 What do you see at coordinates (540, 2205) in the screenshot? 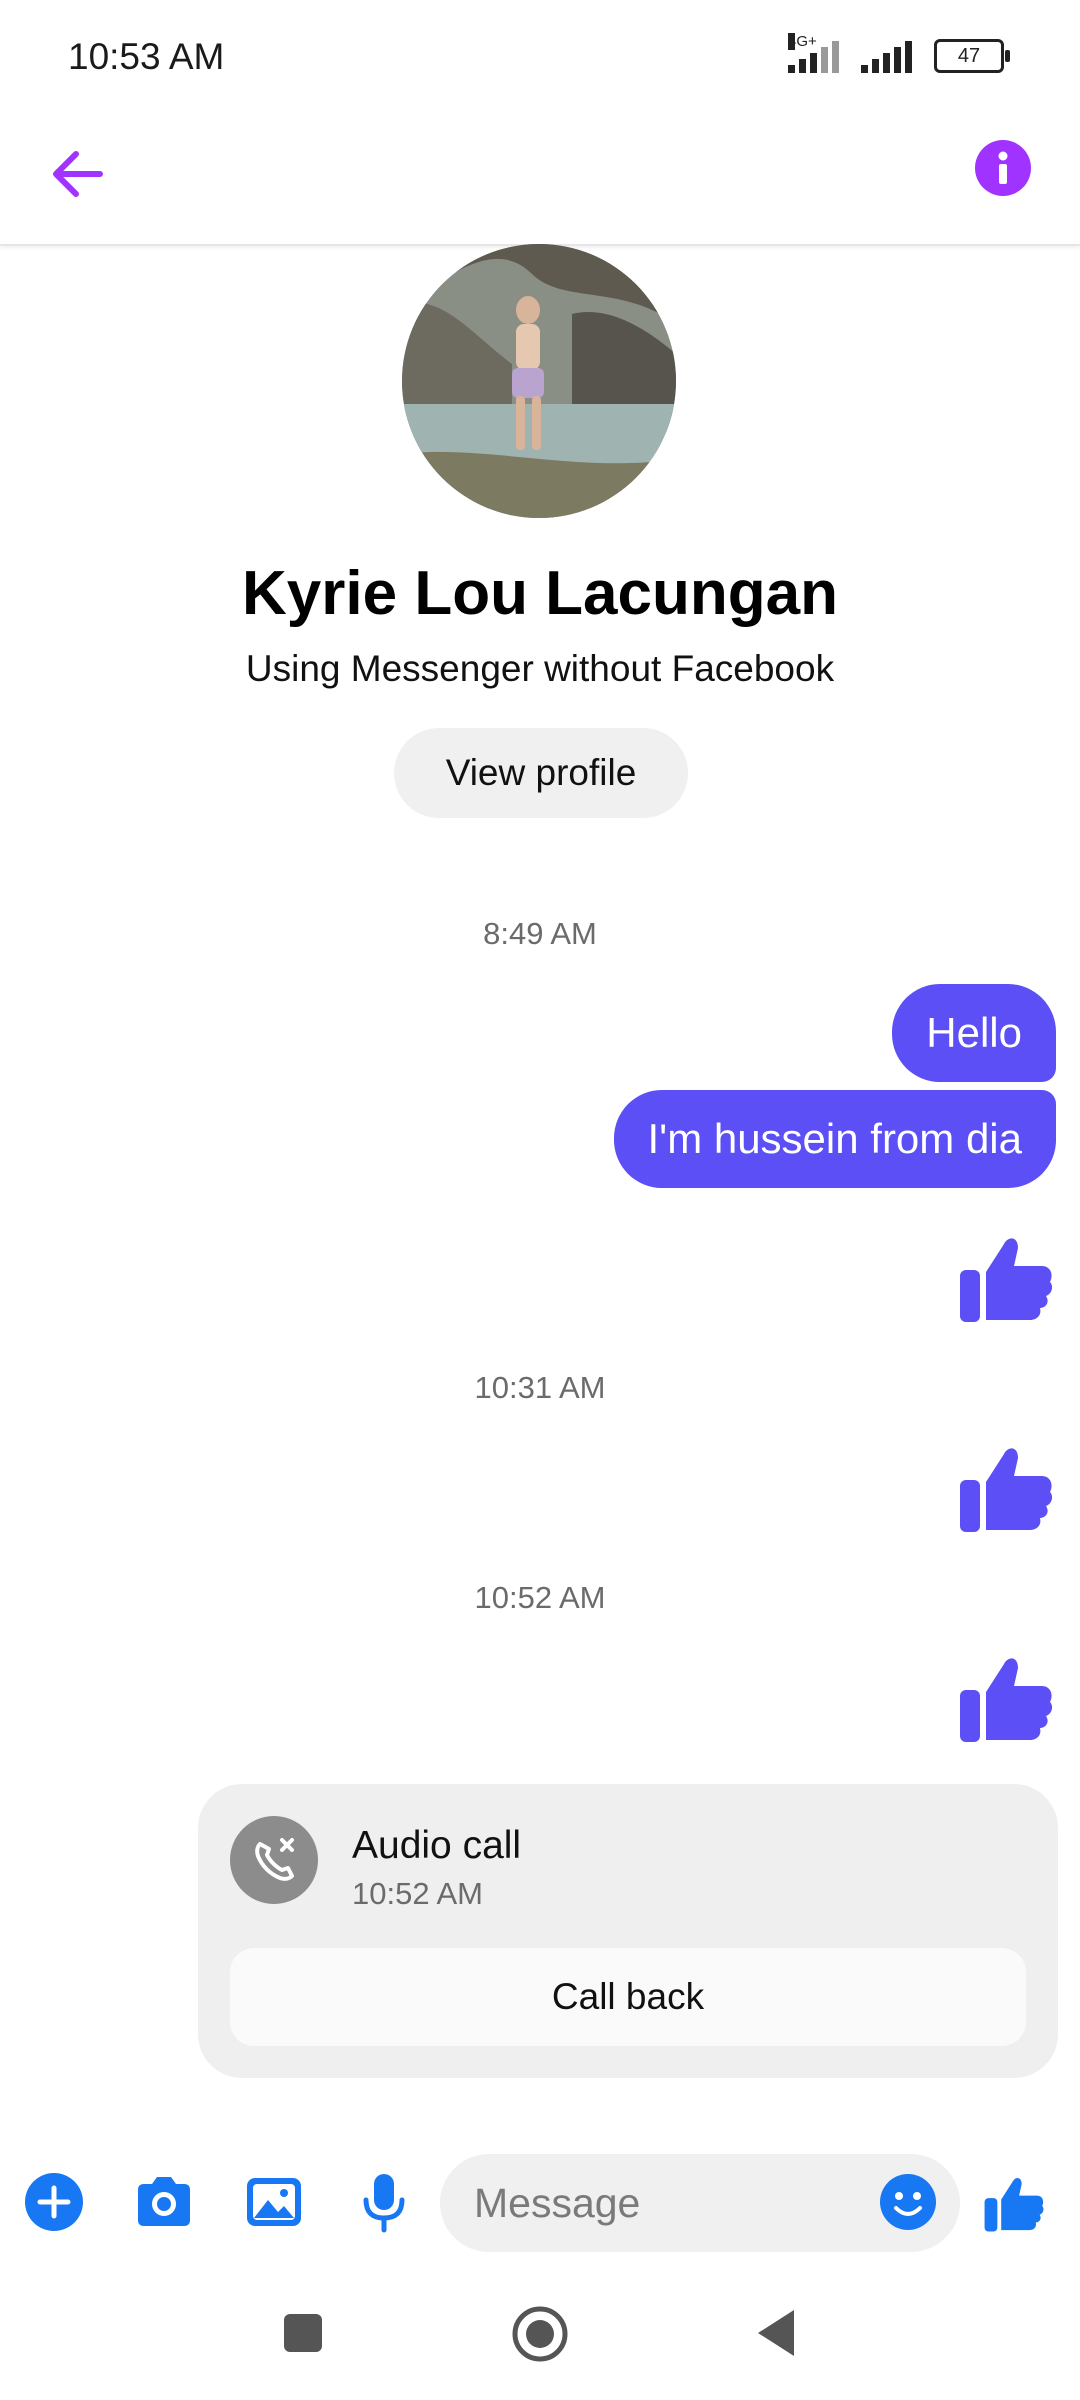
I see `message-composer` at bounding box center [540, 2205].